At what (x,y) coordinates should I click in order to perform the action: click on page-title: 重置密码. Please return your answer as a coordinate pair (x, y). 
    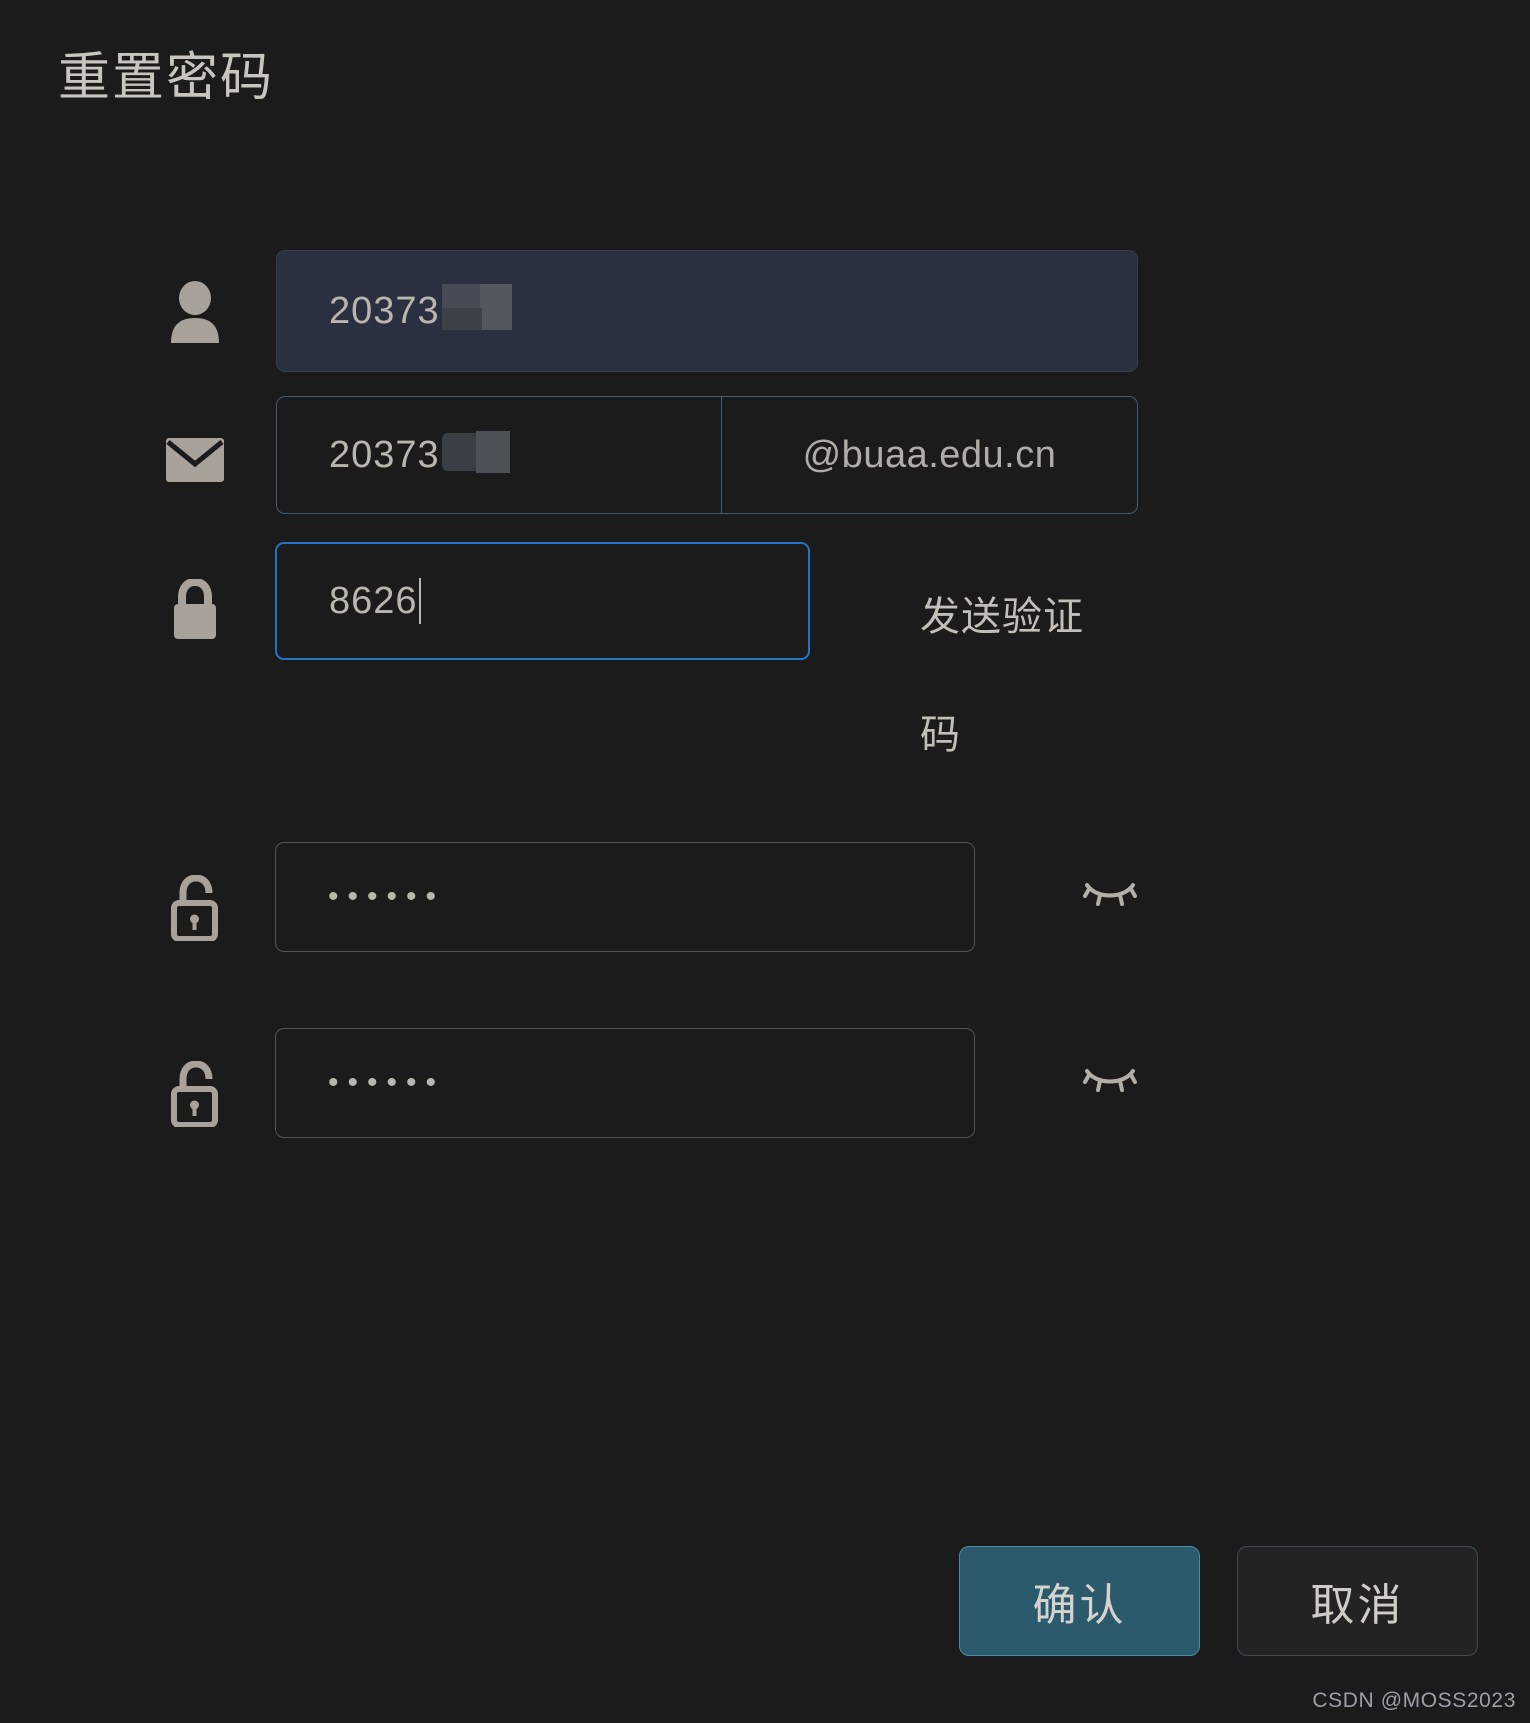
    Looking at the image, I should click on (166, 78).